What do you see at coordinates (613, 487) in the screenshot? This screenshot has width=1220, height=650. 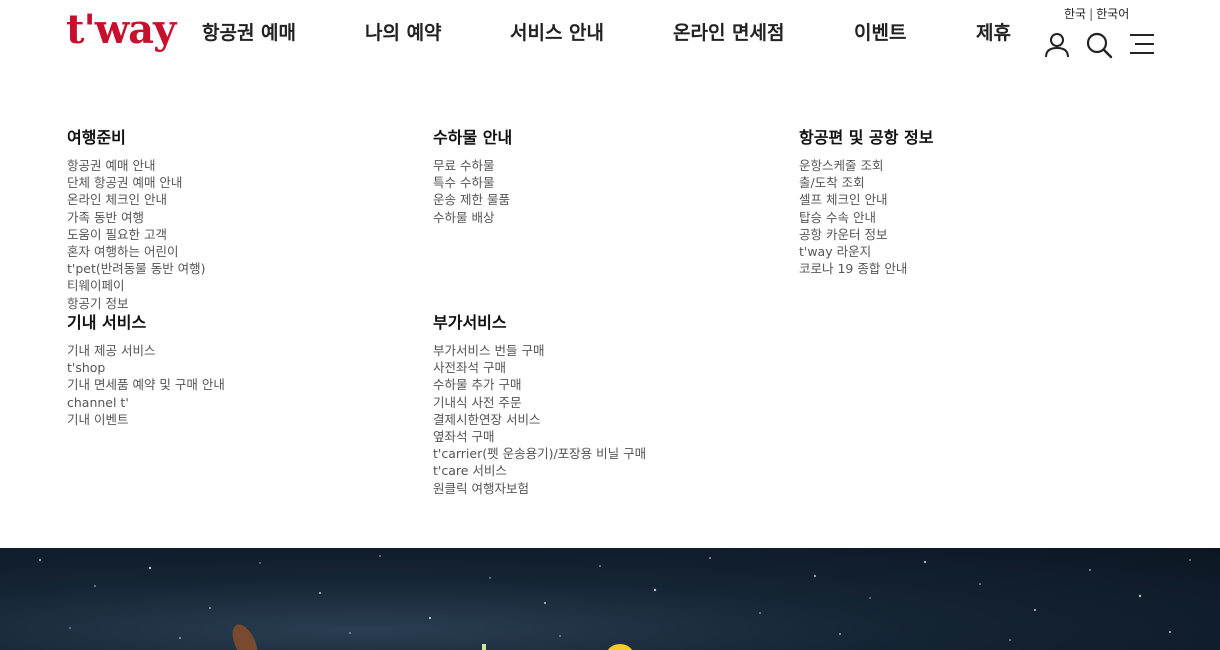 I see `list-item: 원클릭 여행자보험` at bounding box center [613, 487].